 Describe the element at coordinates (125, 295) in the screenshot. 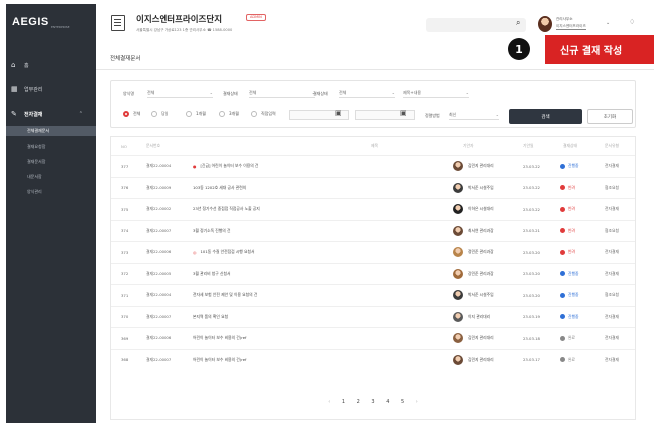

I see `row-no: 371` at that location.